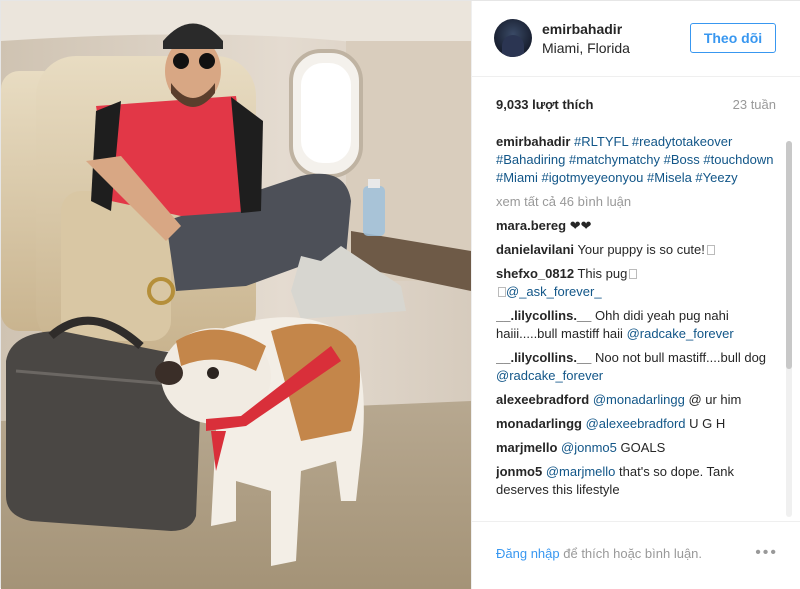 This screenshot has width=800, height=589. What do you see at coordinates (535, 273) in the screenshot?
I see `comment-username: shefxo_0812` at bounding box center [535, 273].